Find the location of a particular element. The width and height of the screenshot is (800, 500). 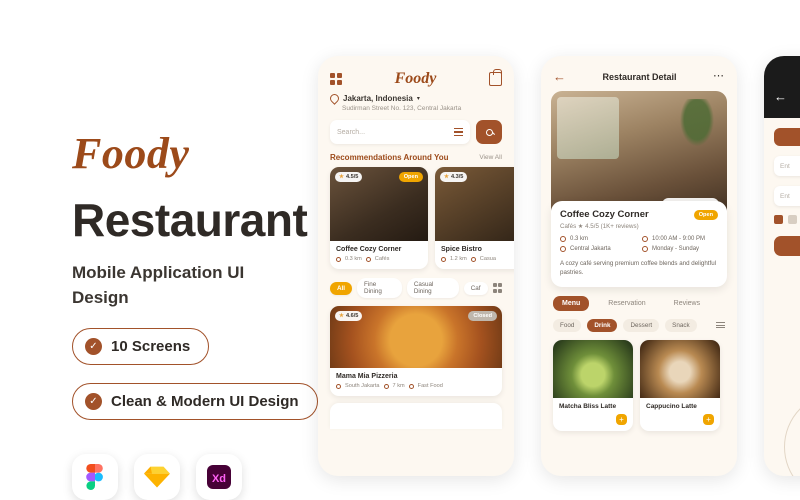

bag-icon is located at coordinates (495, 77).